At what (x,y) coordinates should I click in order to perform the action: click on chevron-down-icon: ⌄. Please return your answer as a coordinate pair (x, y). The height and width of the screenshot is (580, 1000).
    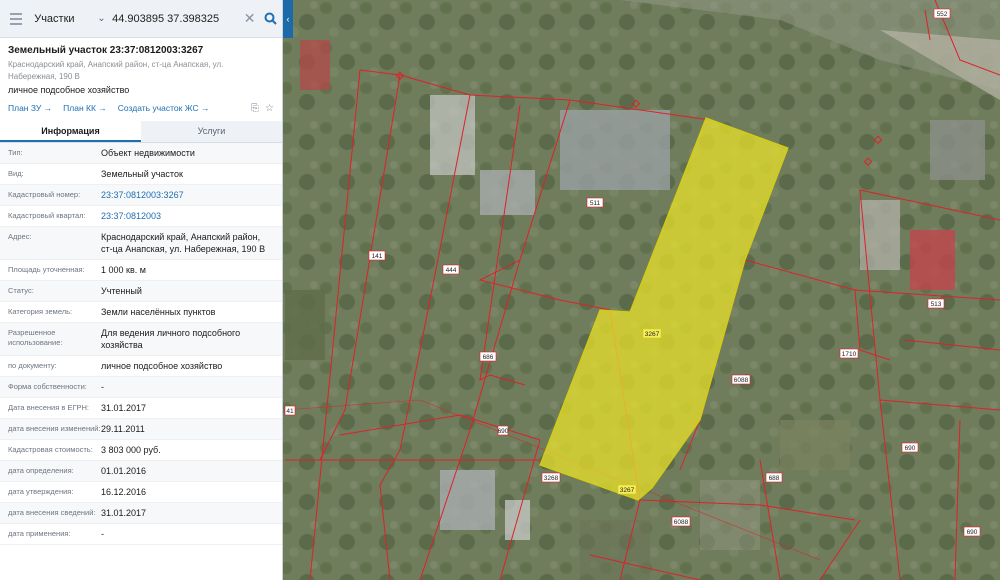
    Looking at the image, I should click on (101, 18).